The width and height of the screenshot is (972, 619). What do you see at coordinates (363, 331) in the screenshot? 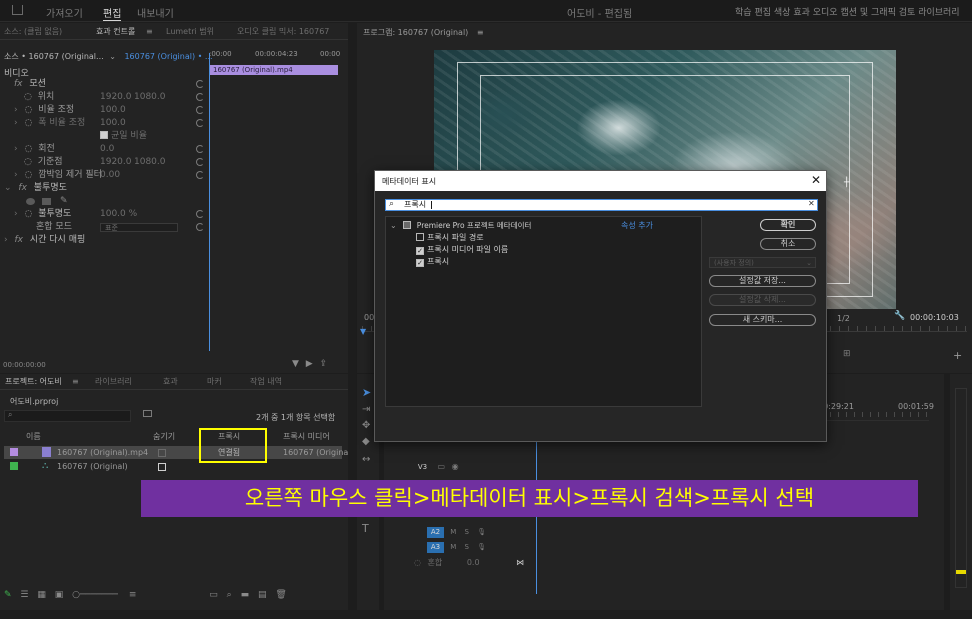
I see `program-playhead: ▼` at bounding box center [363, 331].